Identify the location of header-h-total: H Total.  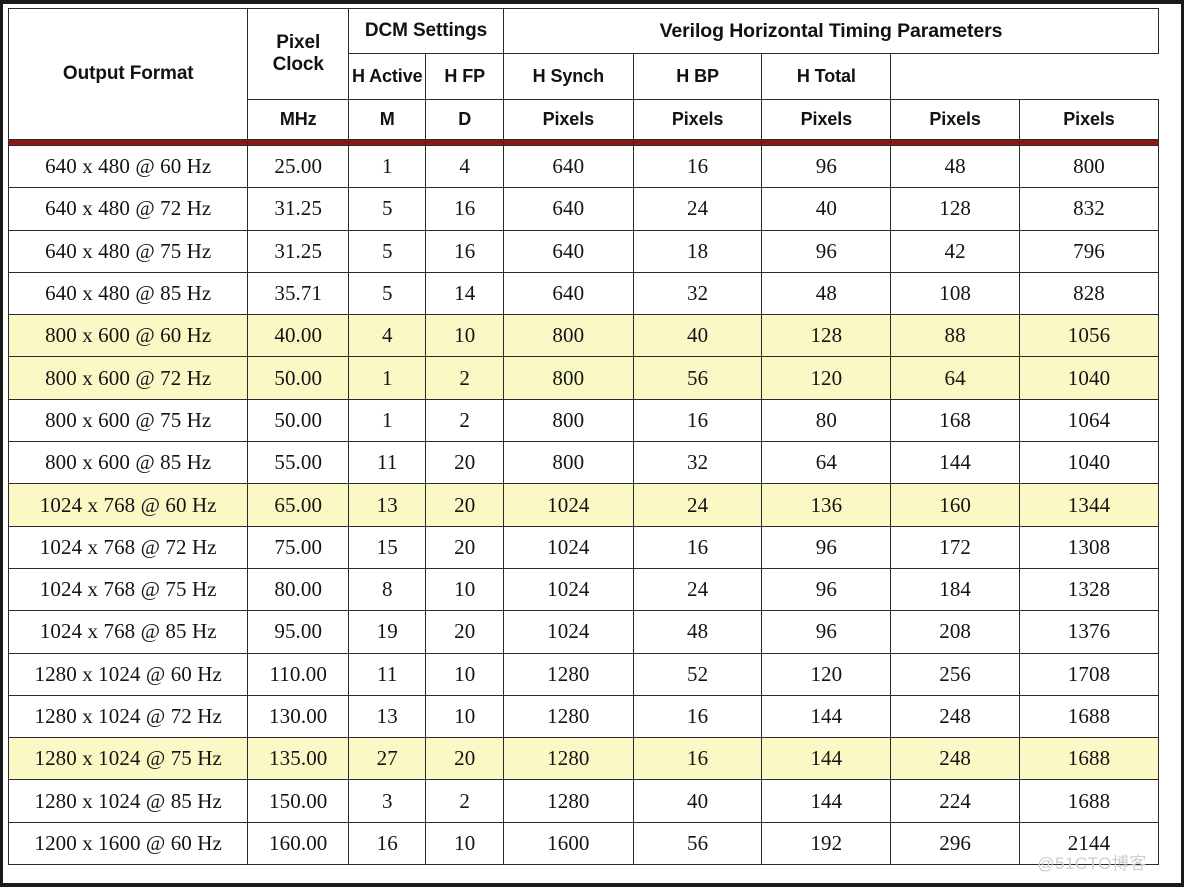
(826, 76).